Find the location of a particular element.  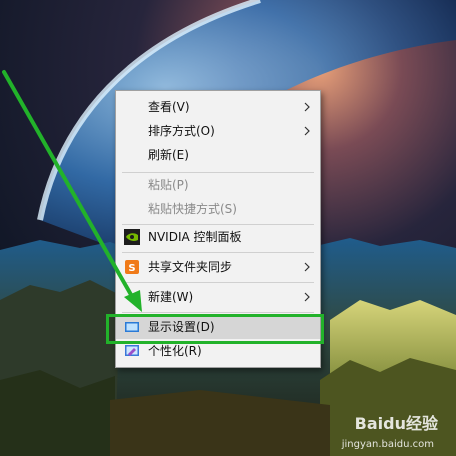

nvidia-icon is located at coordinates (132, 237).